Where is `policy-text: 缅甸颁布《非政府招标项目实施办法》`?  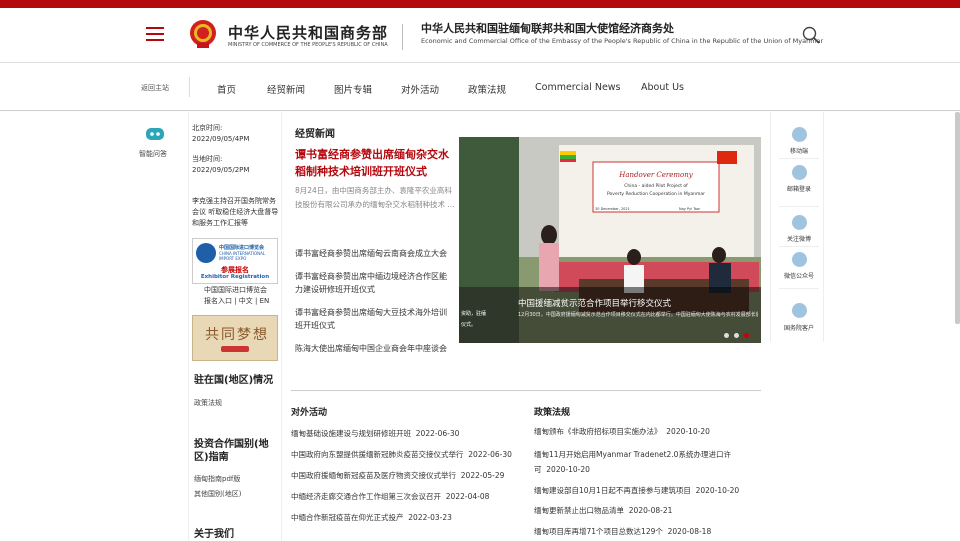 policy-text: 缅甸颁布《非政府招标项目实施办法》 is located at coordinates (598, 431).